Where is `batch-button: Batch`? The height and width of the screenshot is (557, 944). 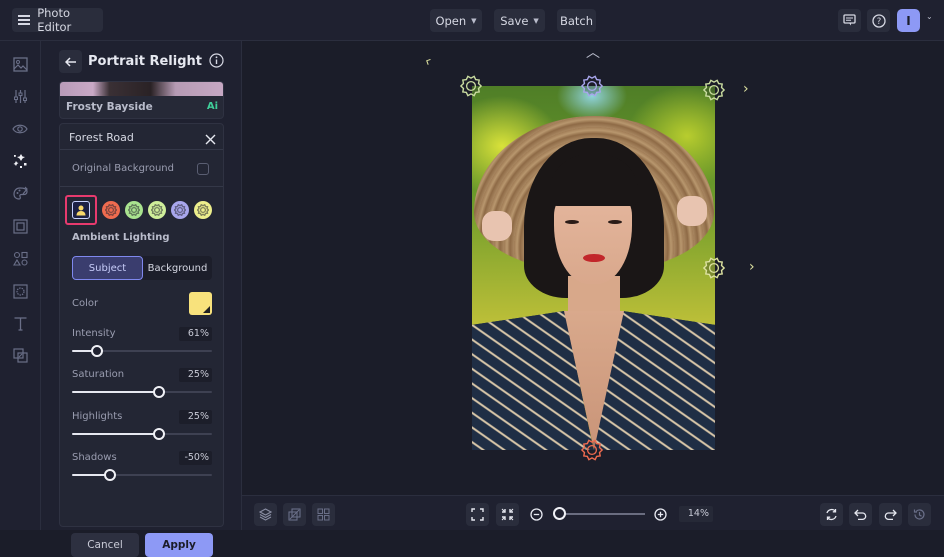
batch-button: Batch is located at coordinates (576, 20).